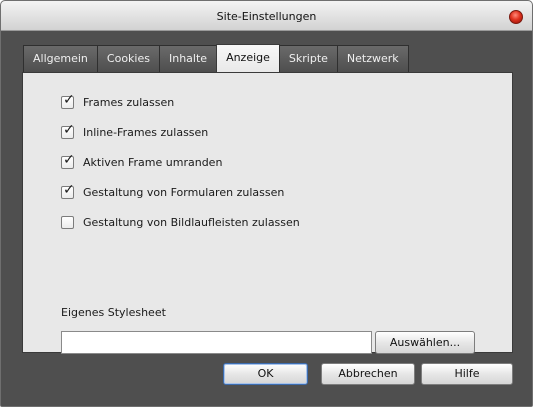 The image size is (533, 407). I want to click on option-form-styling: ✓ Gestaltung von Formularen zulassen, so click(173, 190).